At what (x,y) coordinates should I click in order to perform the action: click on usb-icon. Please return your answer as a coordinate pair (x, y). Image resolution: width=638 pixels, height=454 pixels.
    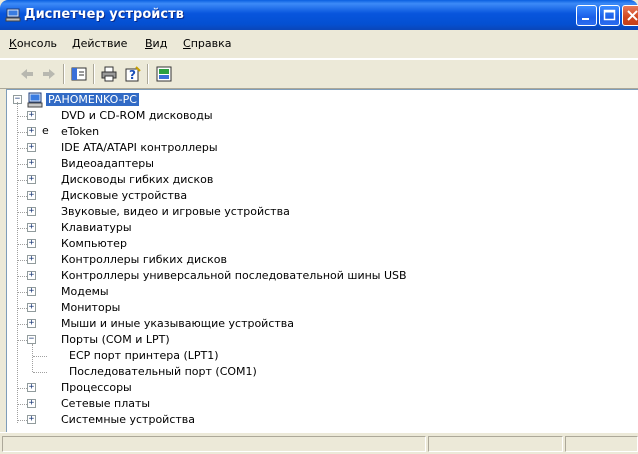
    Looking at the image, I should click on (50, 276).